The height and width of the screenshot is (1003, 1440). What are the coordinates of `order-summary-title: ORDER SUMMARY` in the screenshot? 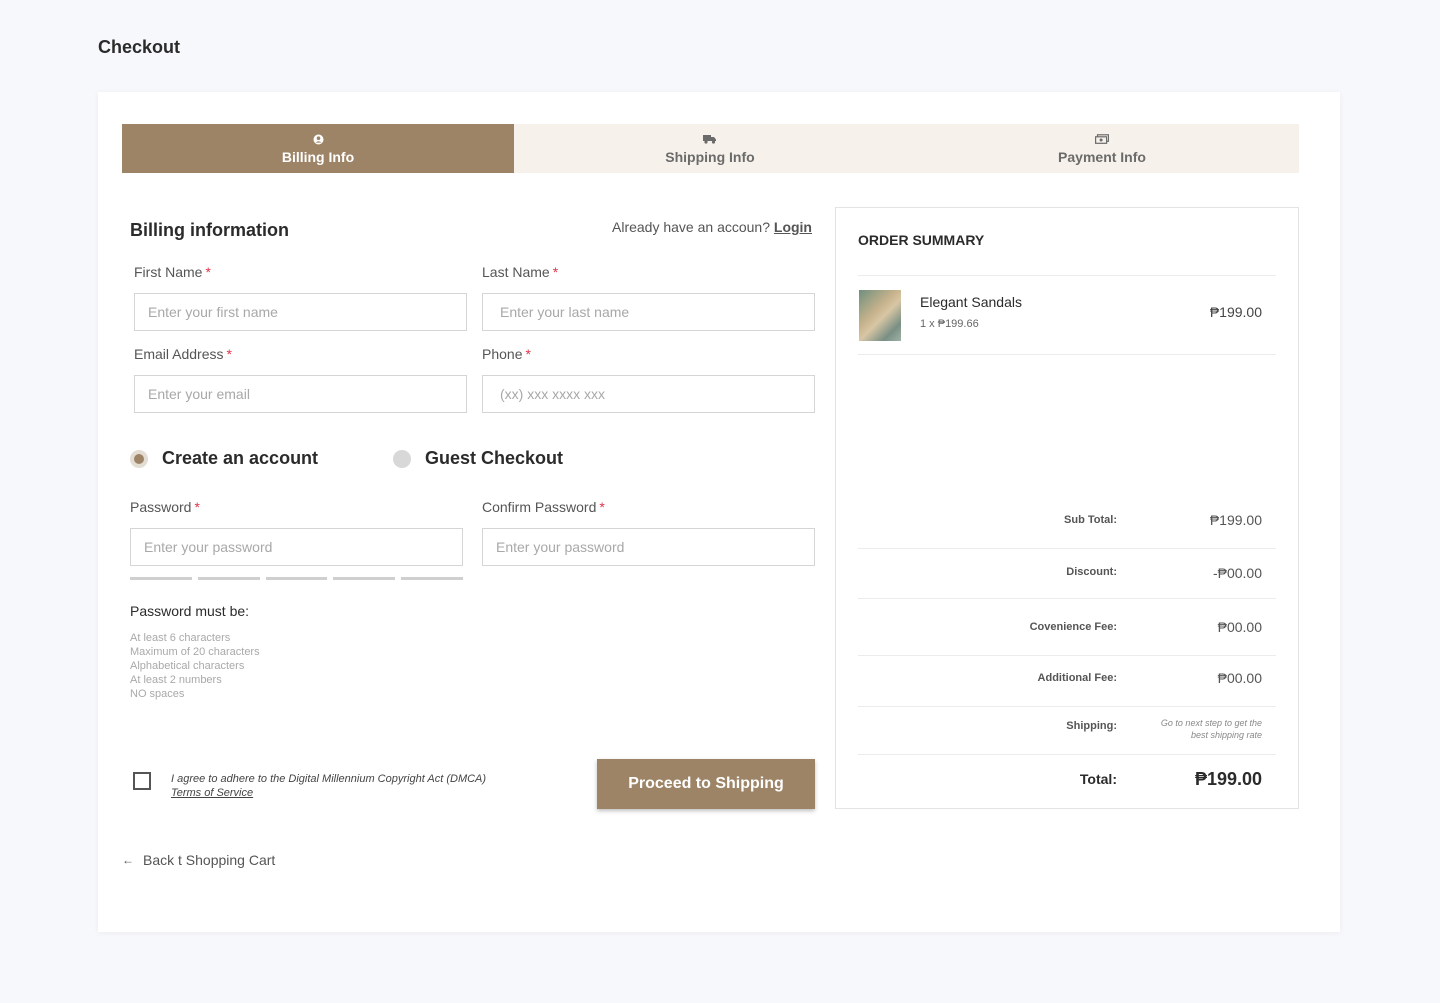 It's located at (921, 240).